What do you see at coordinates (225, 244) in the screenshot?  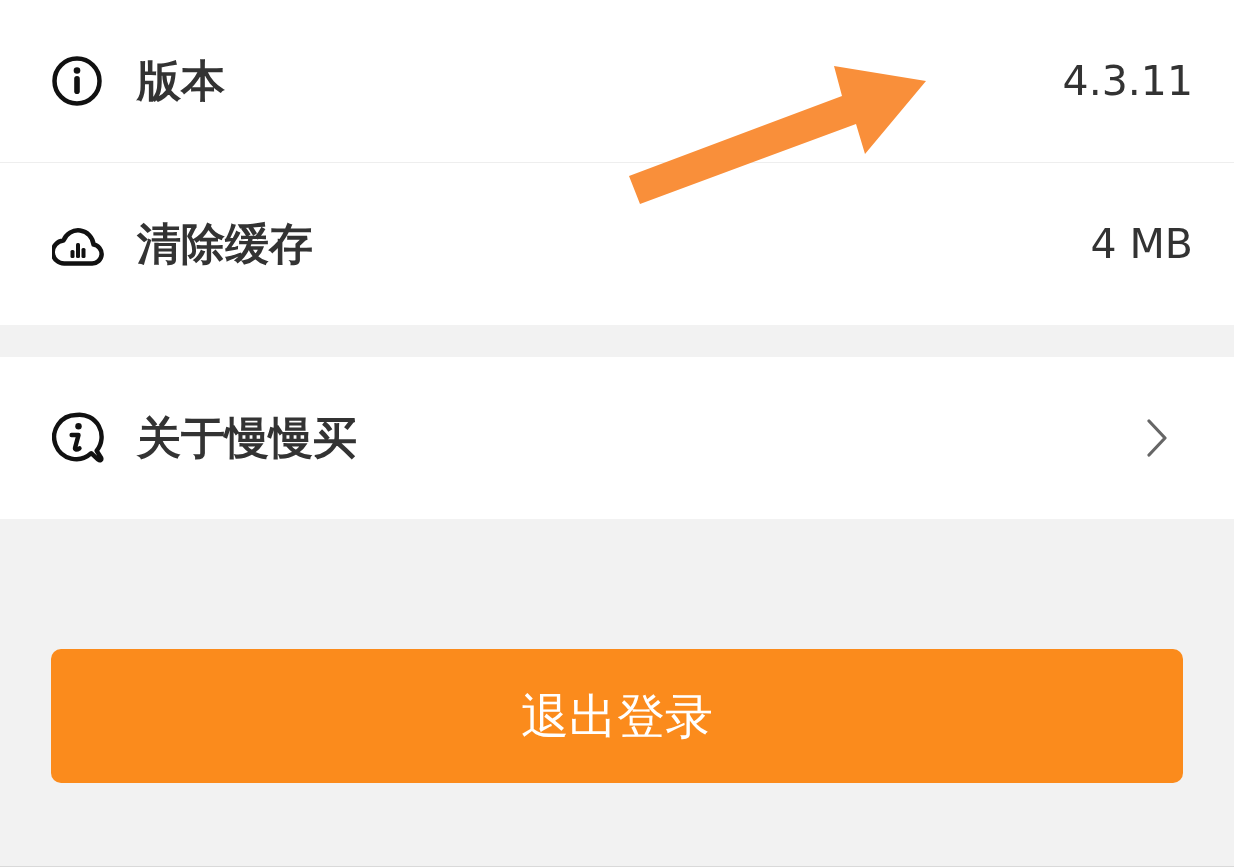 I see `row-label: 清除缓存` at bounding box center [225, 244].